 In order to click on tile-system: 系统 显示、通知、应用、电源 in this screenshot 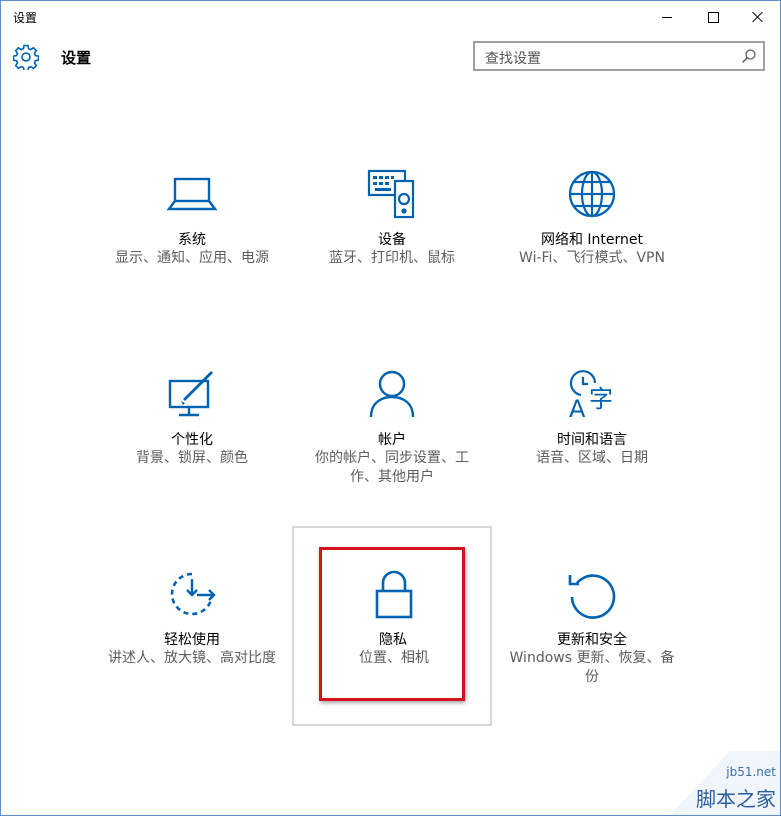, I will do `click(192, 268)`.